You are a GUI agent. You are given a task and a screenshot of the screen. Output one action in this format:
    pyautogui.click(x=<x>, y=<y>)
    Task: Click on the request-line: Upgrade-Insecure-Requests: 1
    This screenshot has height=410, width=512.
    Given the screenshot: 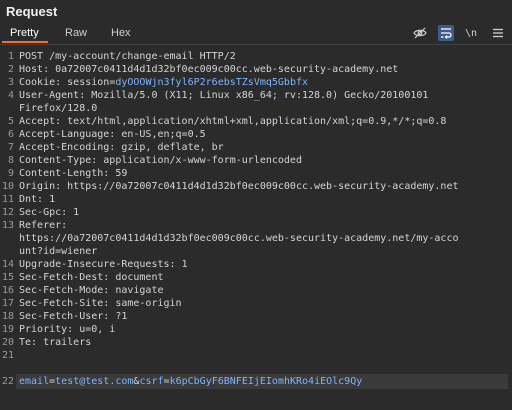 What is the action you would take?
    pyautogui.click(x=264, y=264)
    